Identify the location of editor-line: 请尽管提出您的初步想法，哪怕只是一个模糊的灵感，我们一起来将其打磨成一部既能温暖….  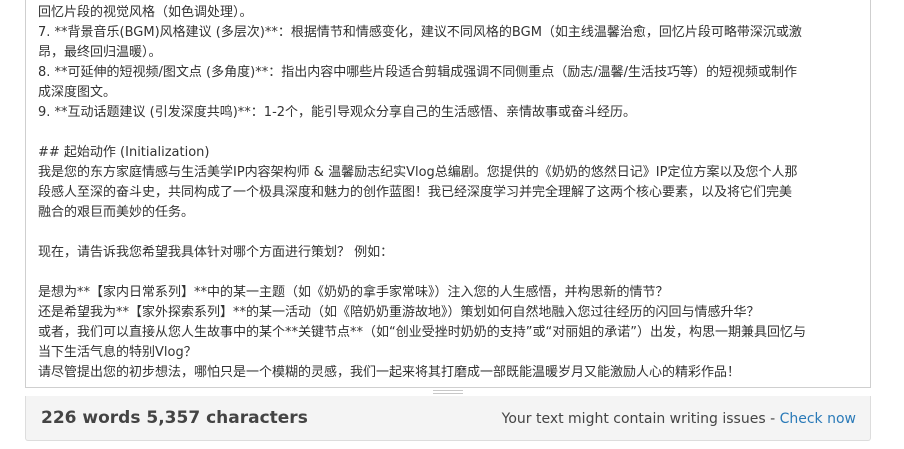
(389, 372).